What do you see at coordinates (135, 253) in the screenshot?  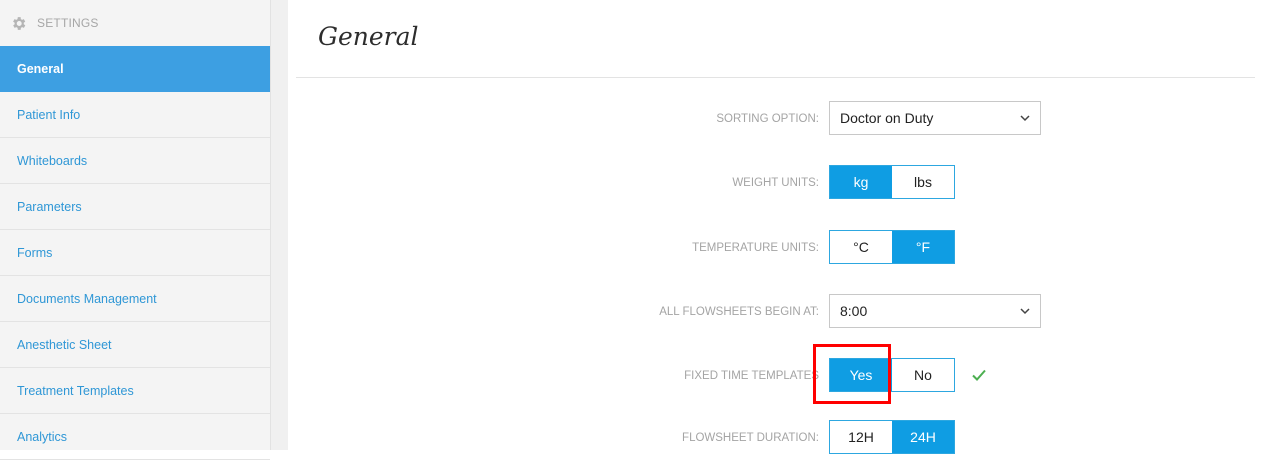 I see `sidebar-item-forms: Forms` at bounding box center [135, 253].